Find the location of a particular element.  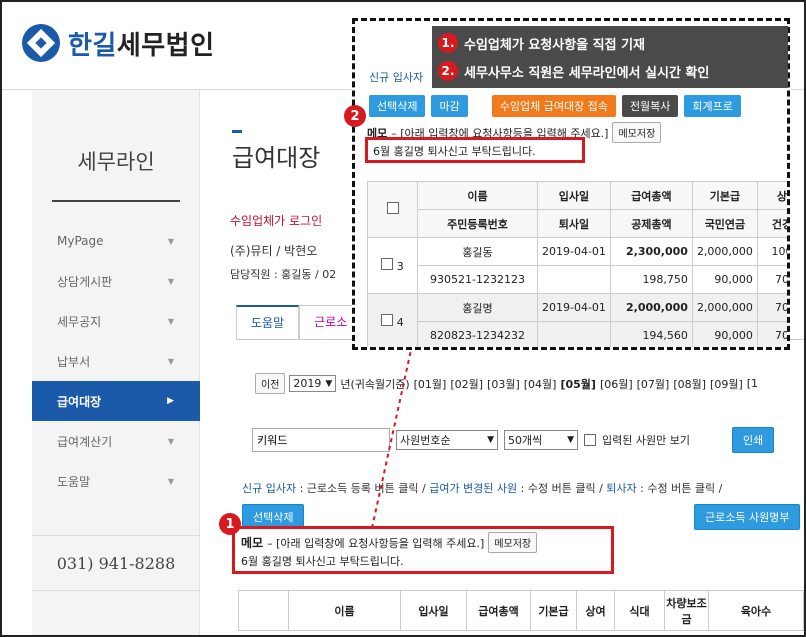

table-header: 육아수 is located at coordinates (756, 610).